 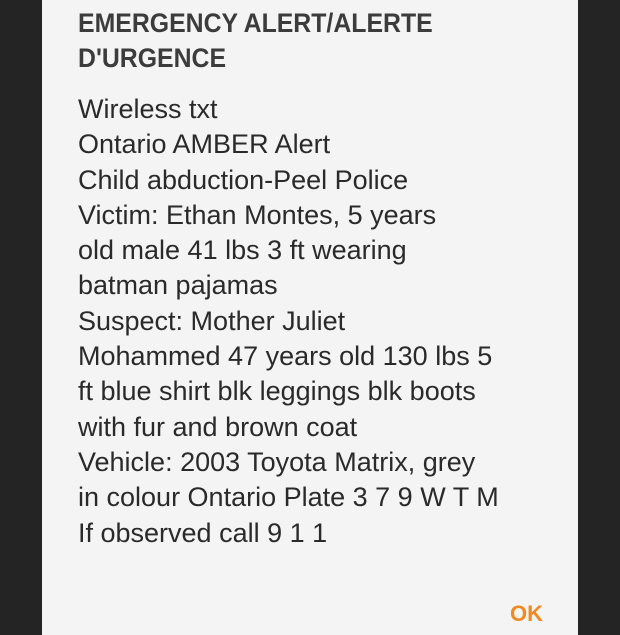 What do you see at coordinates (204, 144) in the screenshot?
I see `message-line: Ontario AMBER Alert` at bounding box center [204, 144].